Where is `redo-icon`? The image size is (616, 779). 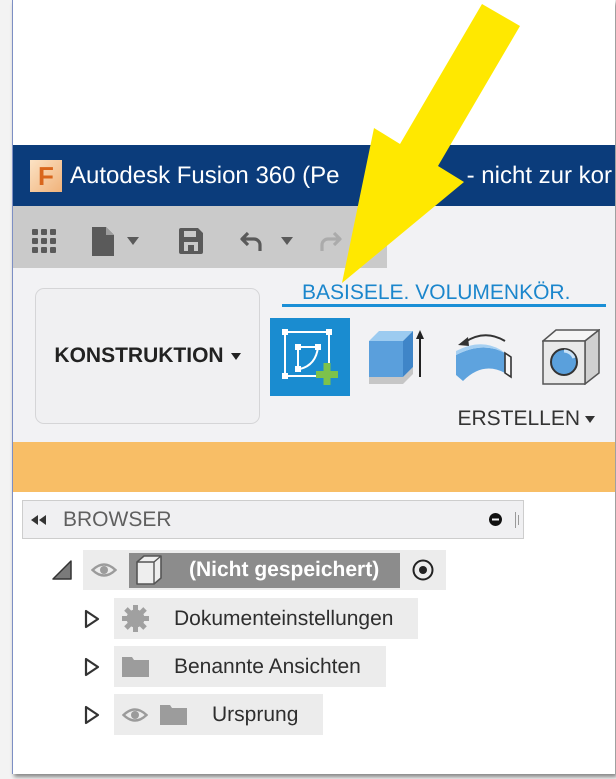 redo-icon is located at coordinates (331, 241).